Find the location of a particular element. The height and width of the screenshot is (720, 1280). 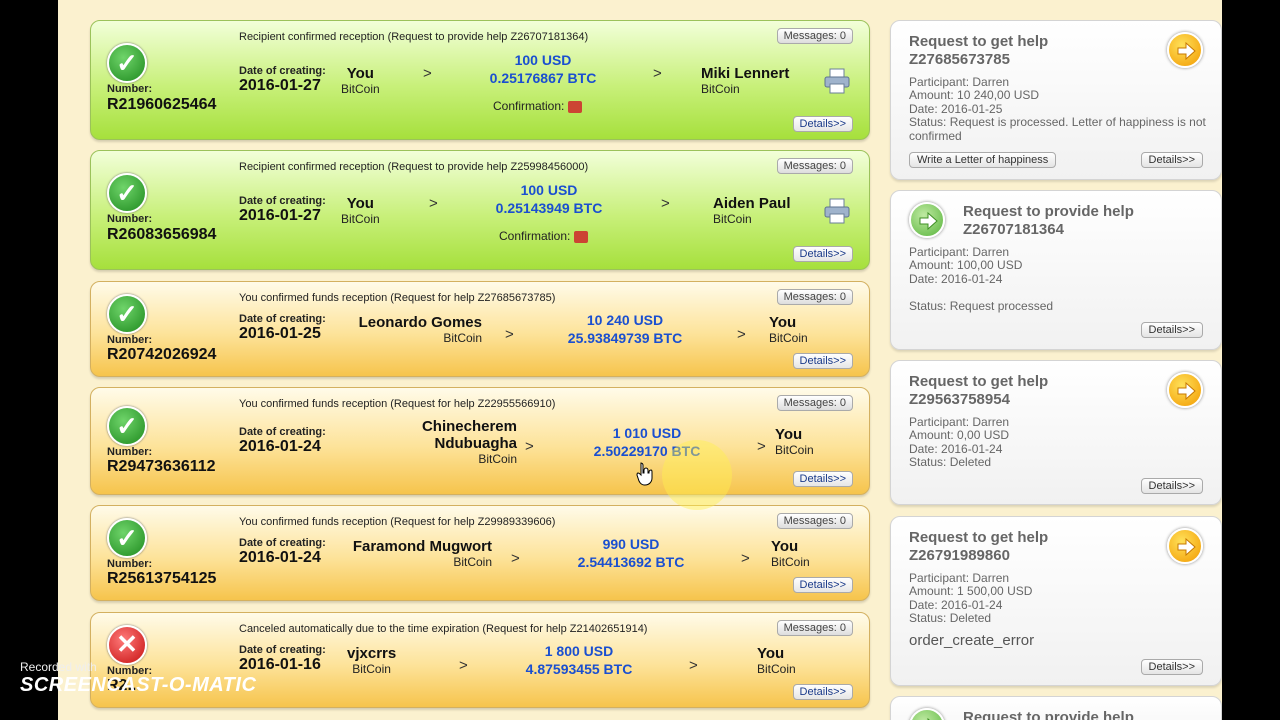

transaction-date: 2016-01-27 is located at coordinates (280, 85).